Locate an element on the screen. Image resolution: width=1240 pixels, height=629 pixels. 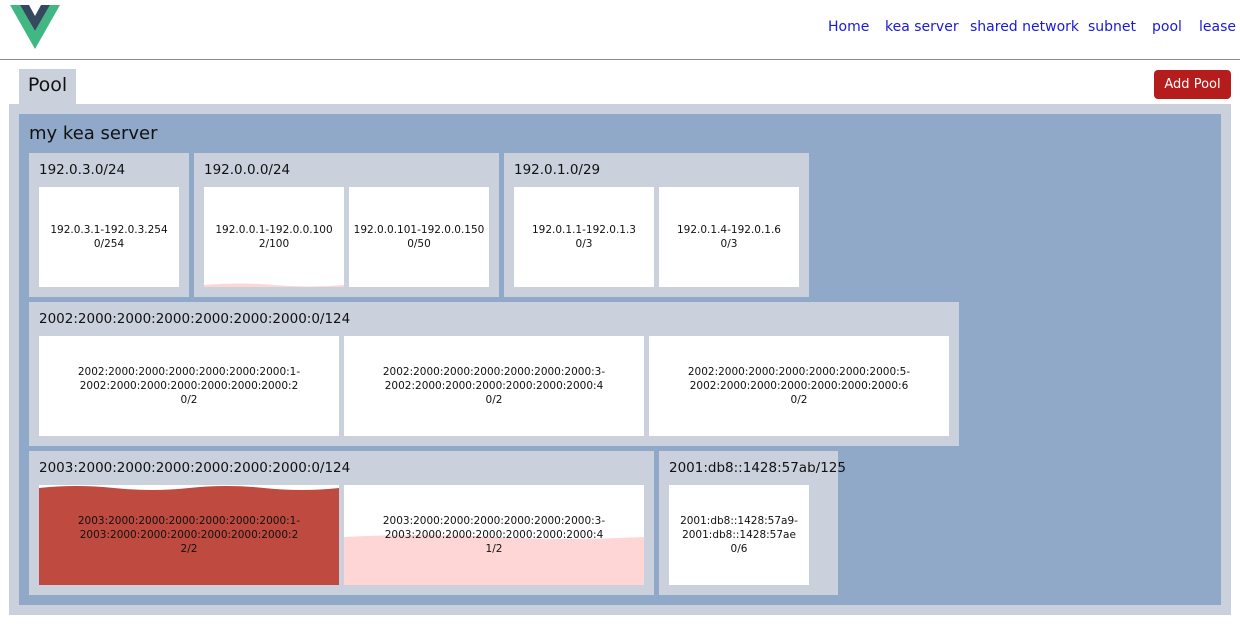
pool-range-end: 2003:2000:2000:2000:2000:2000:2000:4 is located at coordinates (494, 535).